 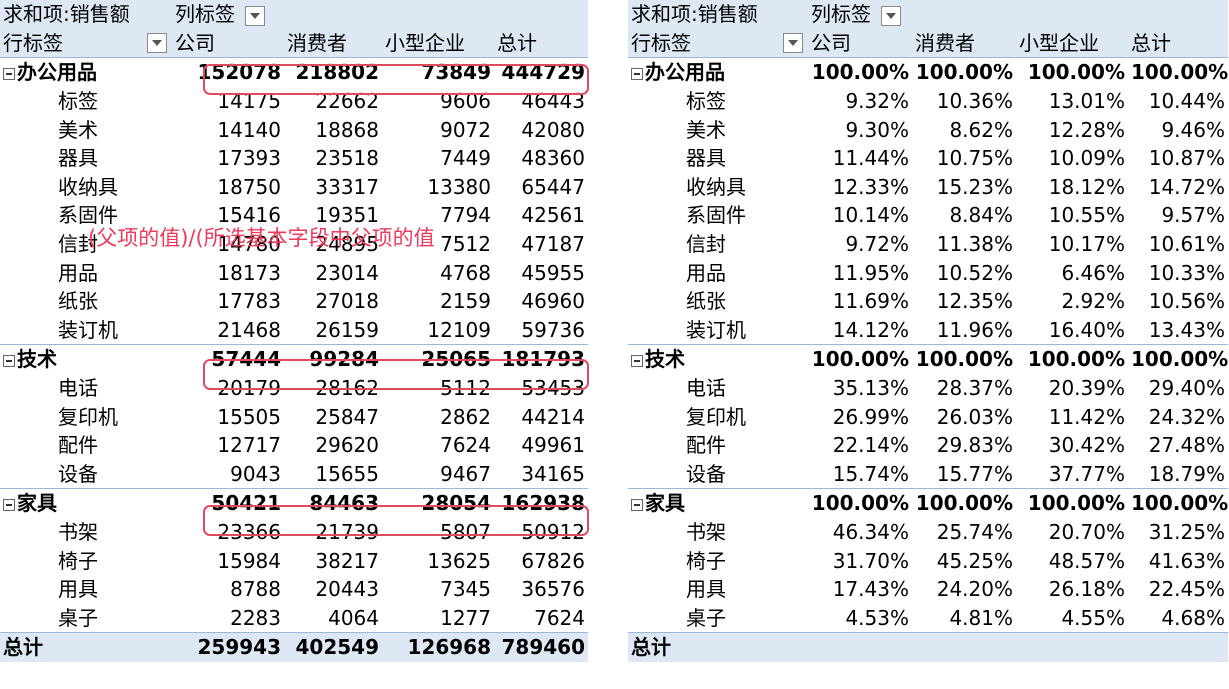 What do you see at coordinates (228, 560) in the screenshot?
I see `value-cell: 15984` at bounding box center [228, 560].